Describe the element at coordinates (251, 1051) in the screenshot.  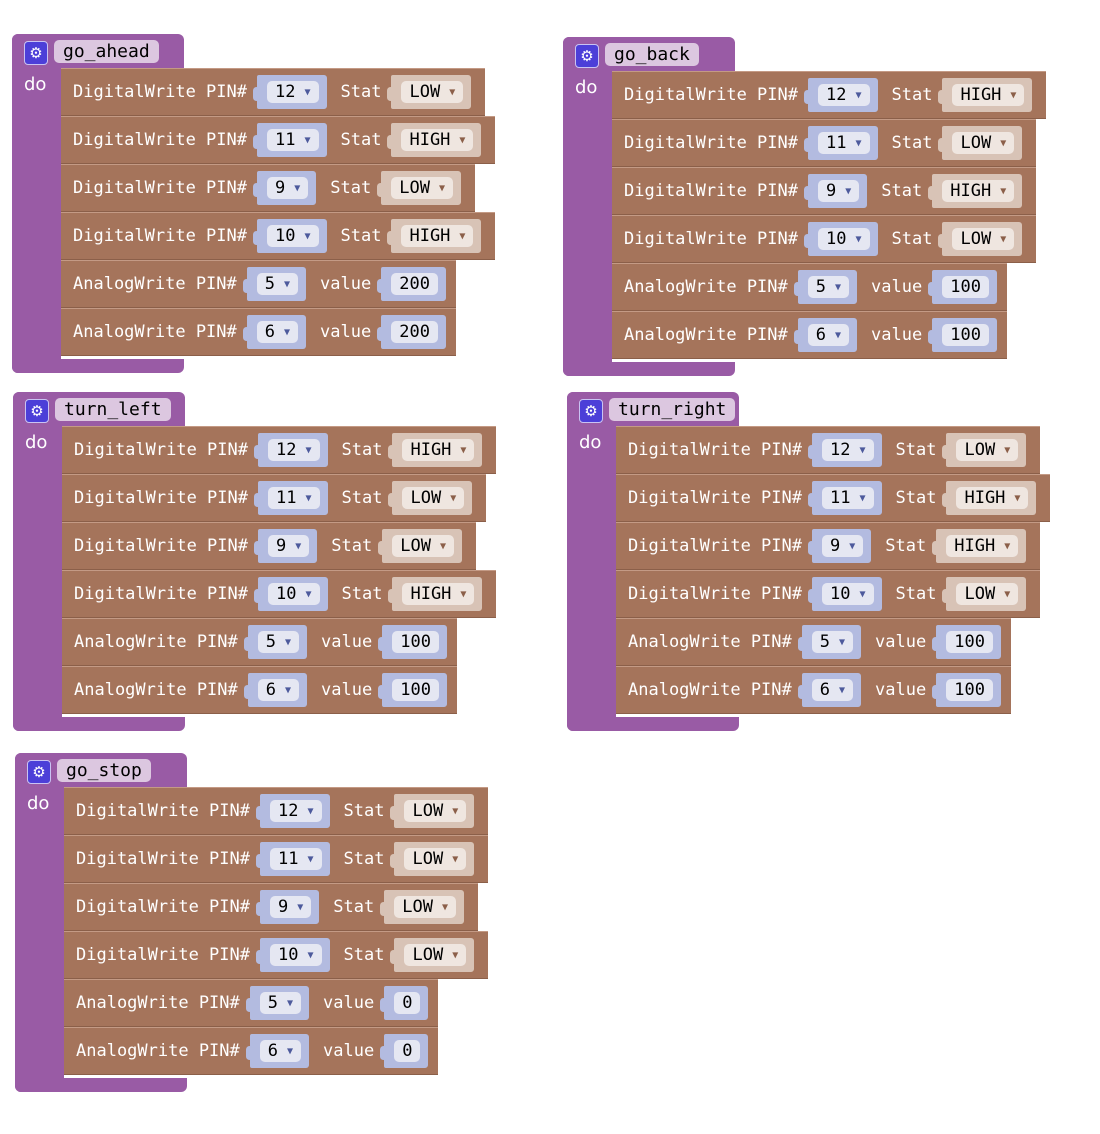
I see `analog-write-block: AnalogWrite PIN# 6 ▼ value 0` at that location.